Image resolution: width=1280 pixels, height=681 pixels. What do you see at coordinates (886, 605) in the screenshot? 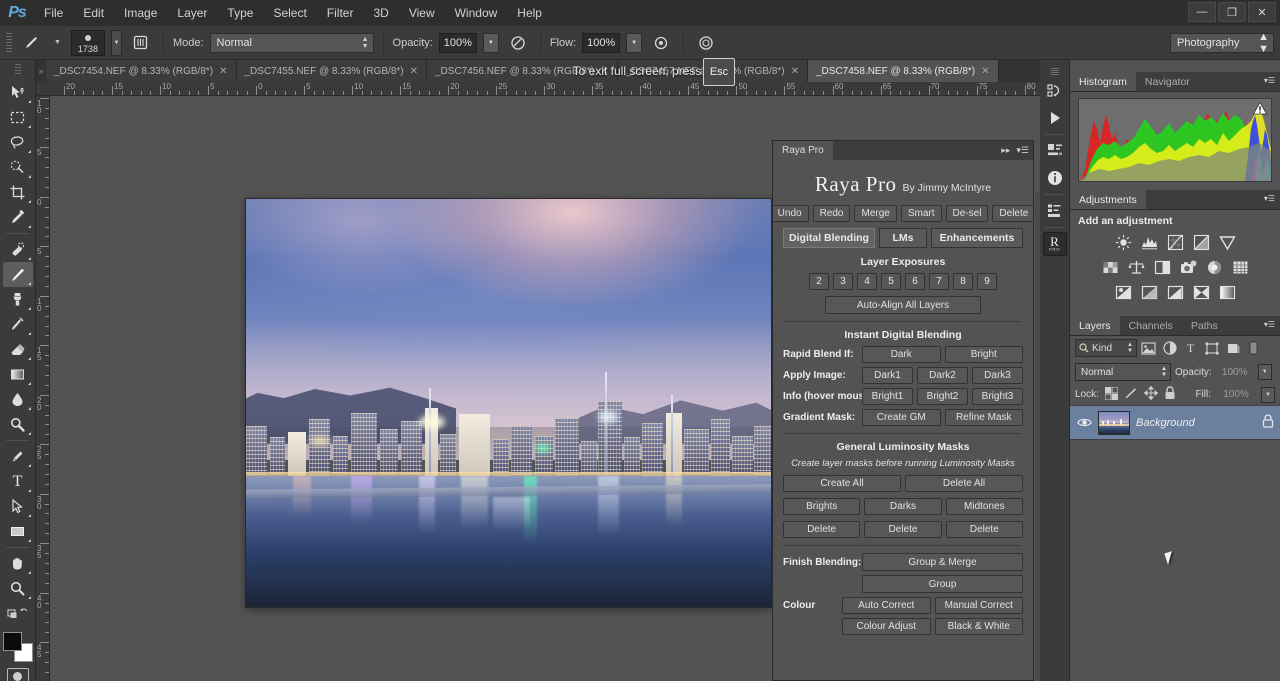
I see `auto-correct-button: Auto Correct` at bounding box center [886, 605].